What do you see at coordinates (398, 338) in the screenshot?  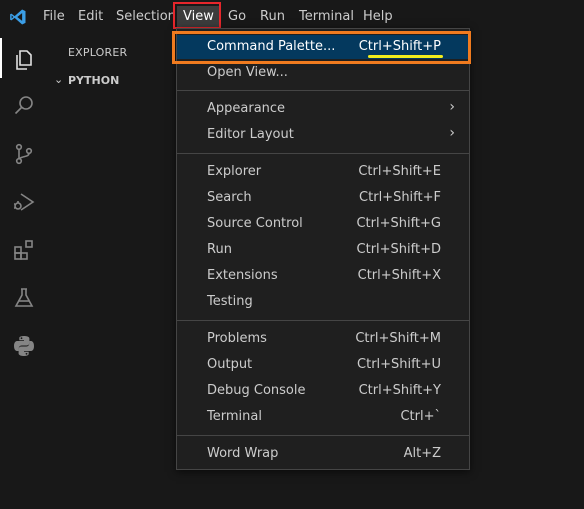 I see `menu-item-shortcut: Ctrl+Shift+M` at bounding box center [398, 338].